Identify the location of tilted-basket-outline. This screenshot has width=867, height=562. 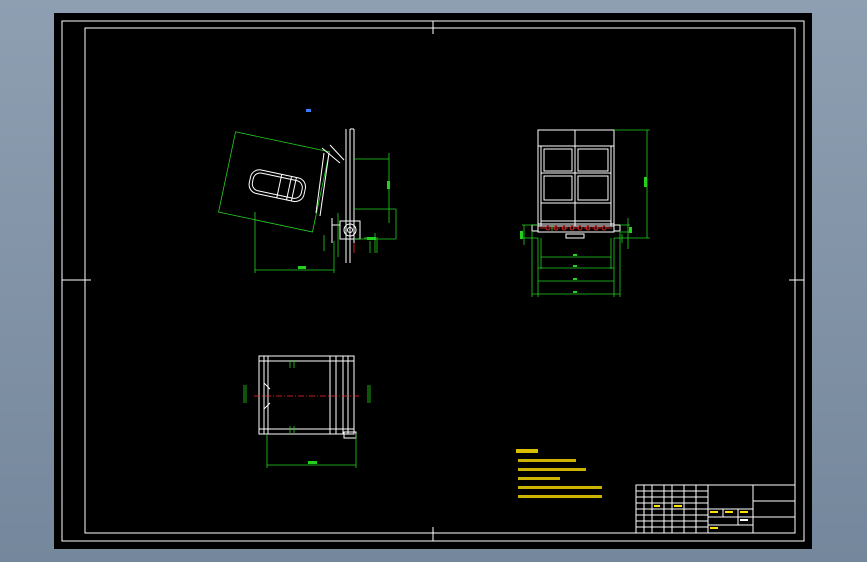
(274, 182).